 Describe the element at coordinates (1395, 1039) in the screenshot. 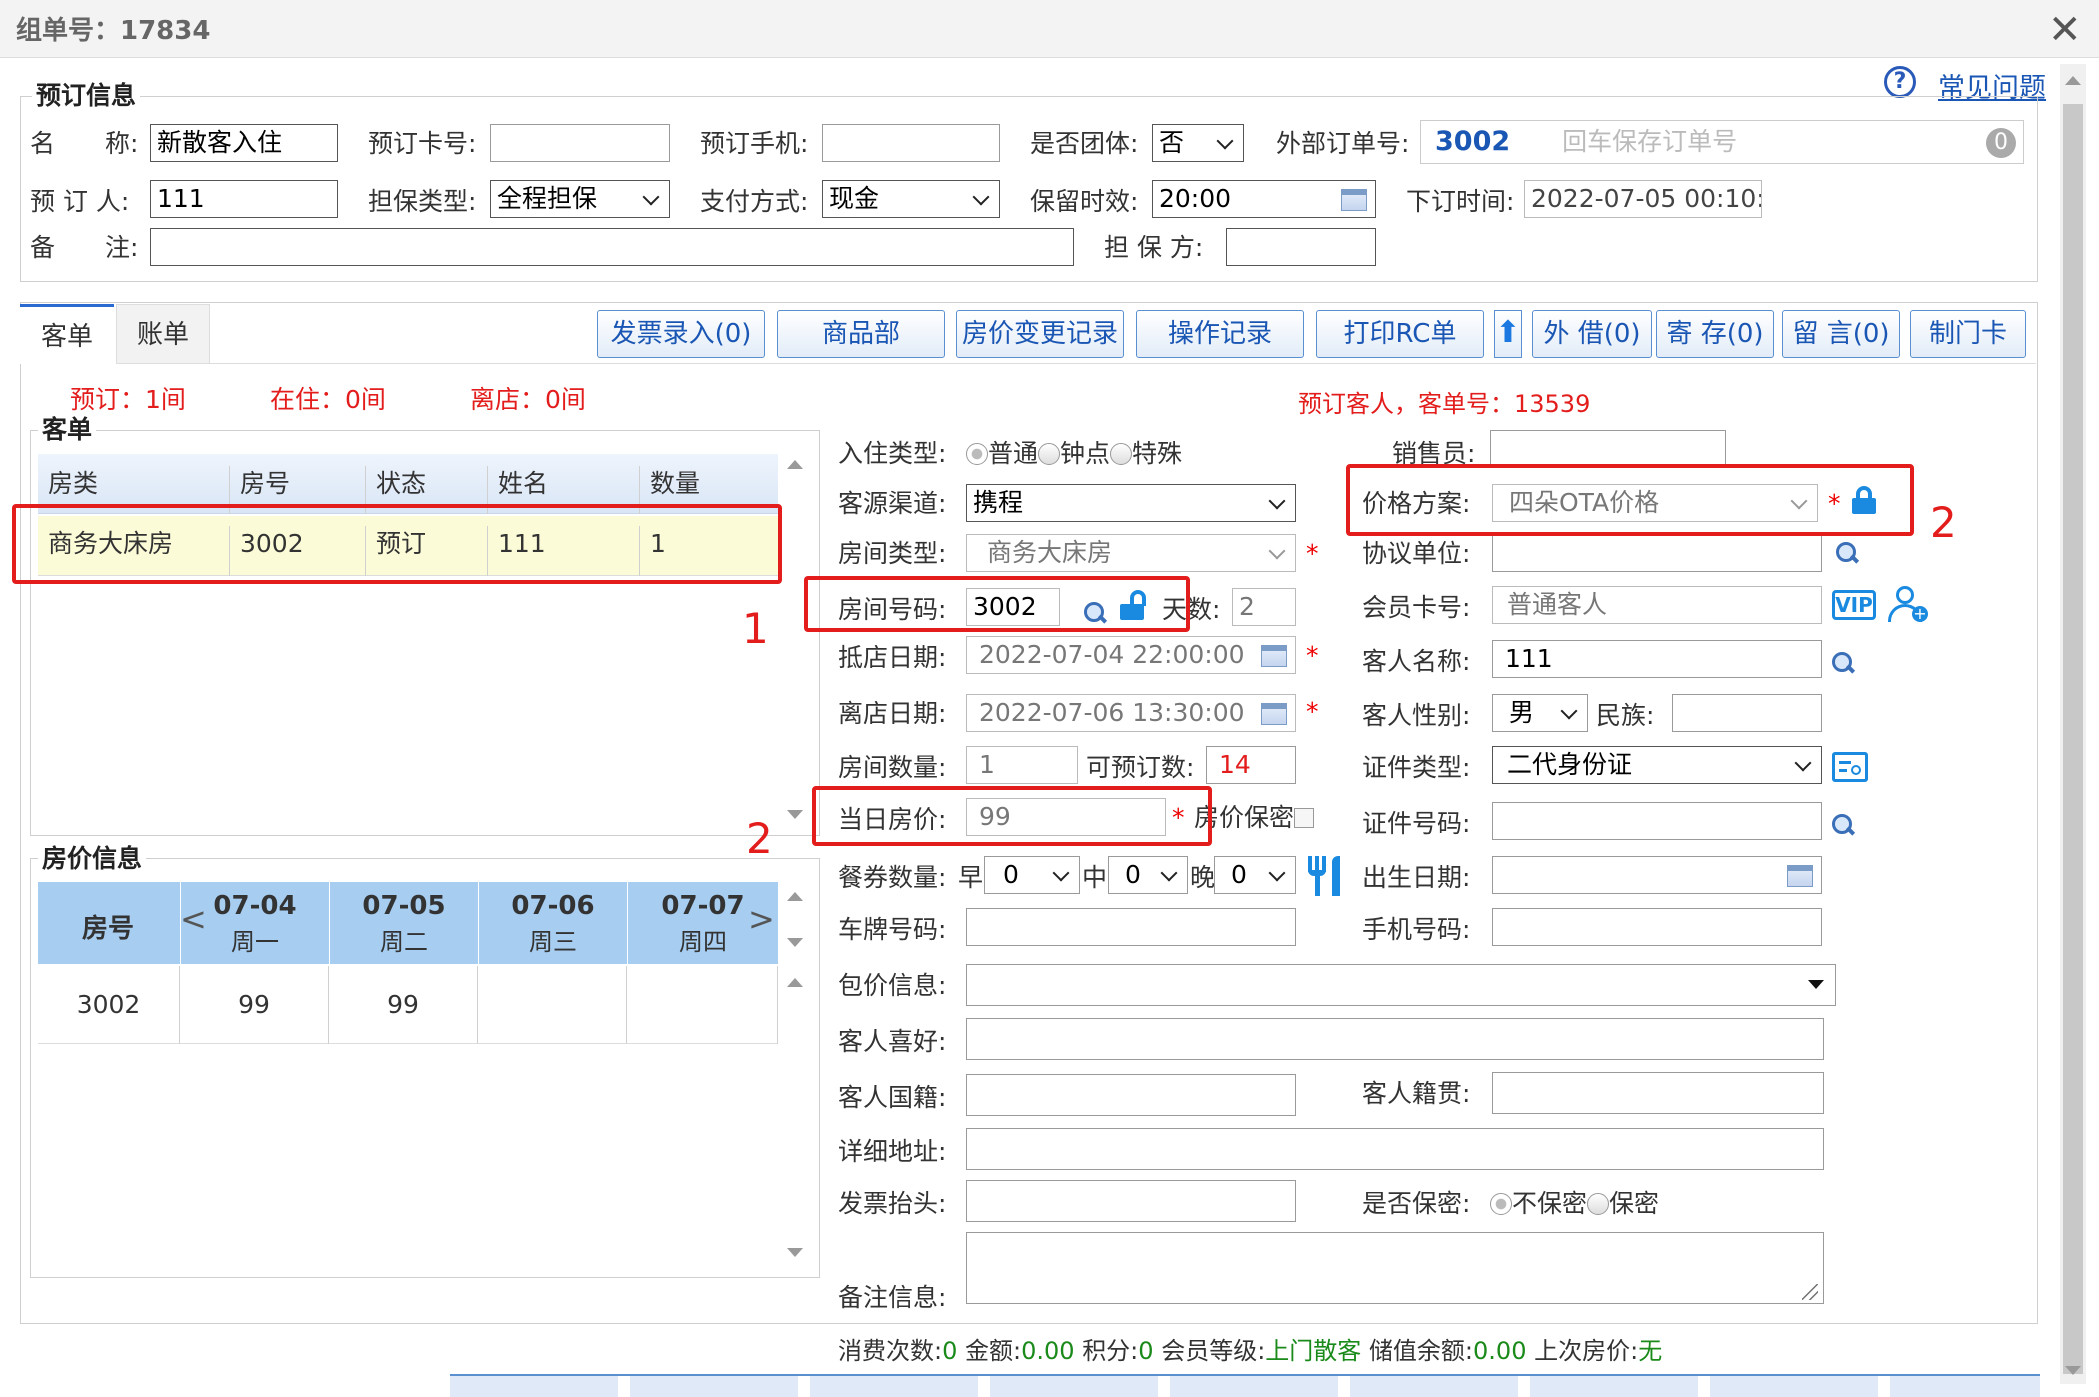

I see `pref-input` at that location.